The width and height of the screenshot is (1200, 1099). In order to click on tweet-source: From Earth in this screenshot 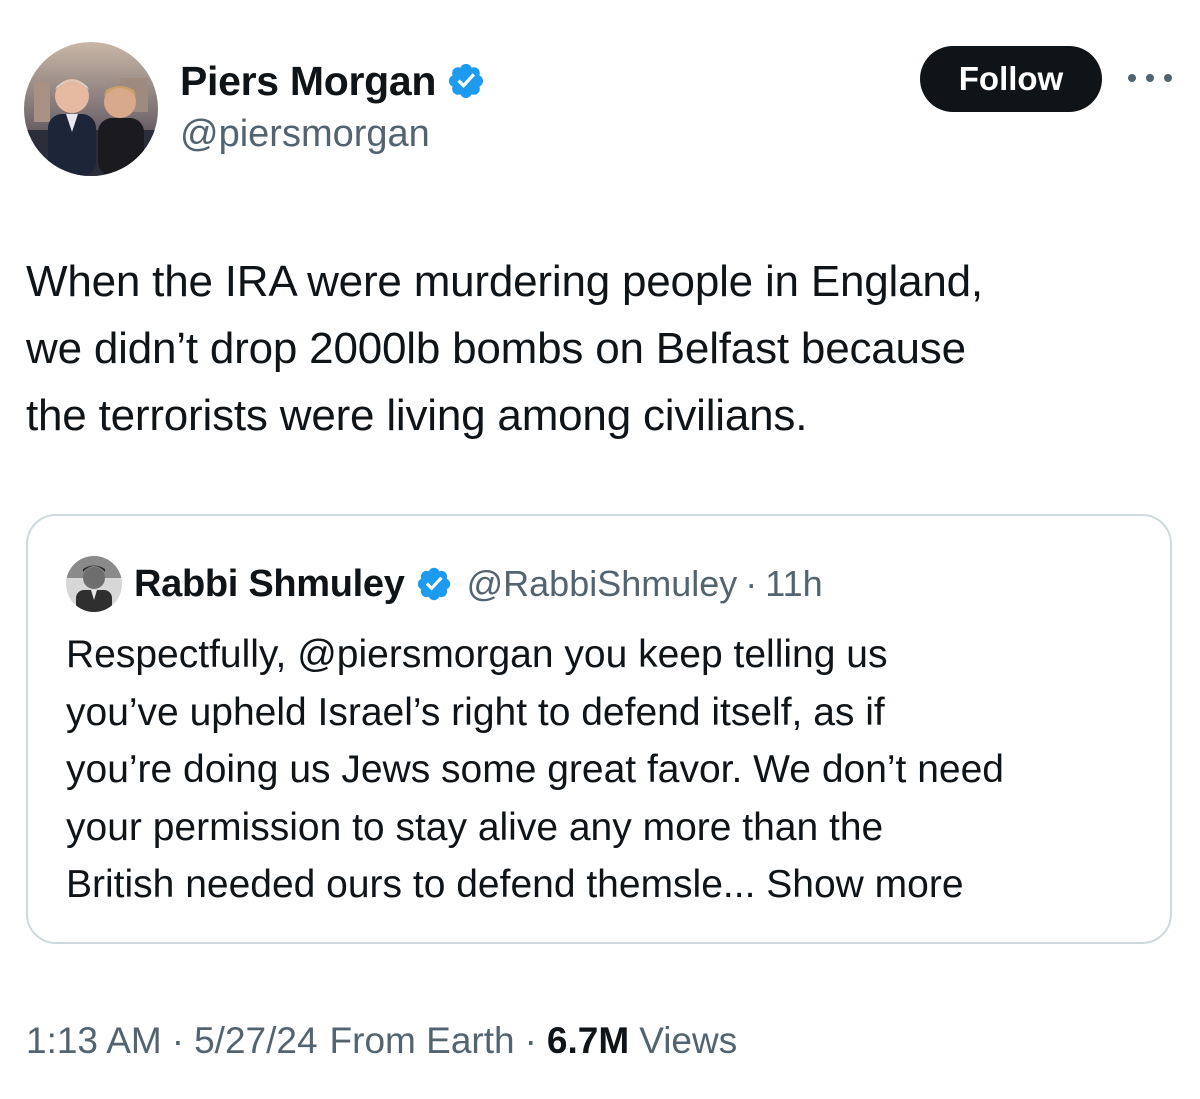, I will do `click(422, 1040)`.